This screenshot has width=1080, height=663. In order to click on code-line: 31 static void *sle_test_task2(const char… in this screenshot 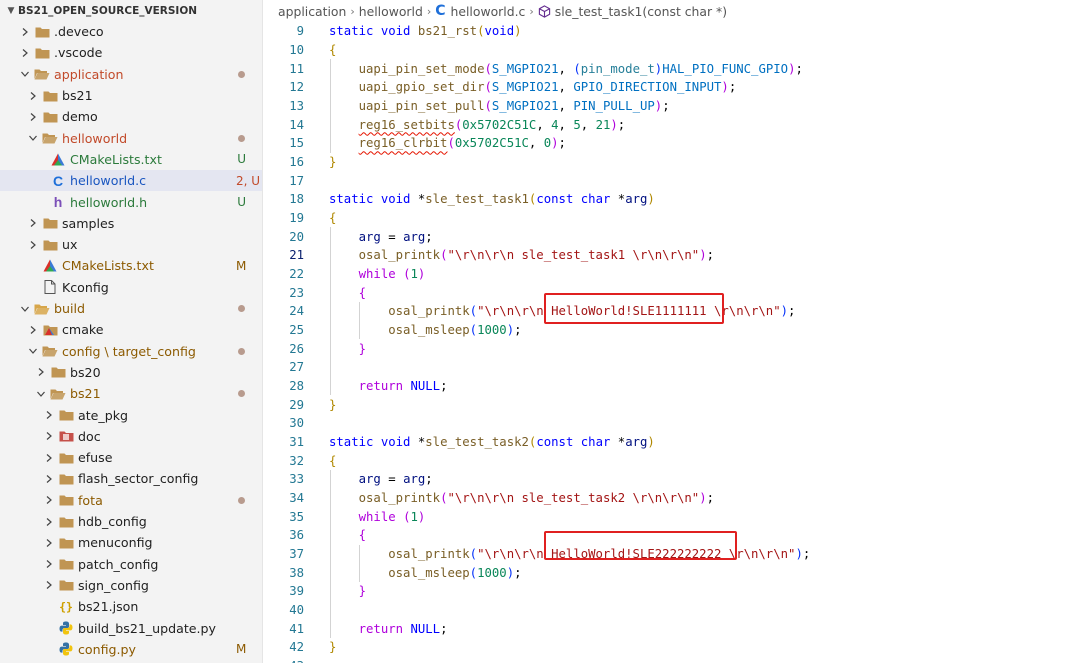, I will do `click(671, 442)`.